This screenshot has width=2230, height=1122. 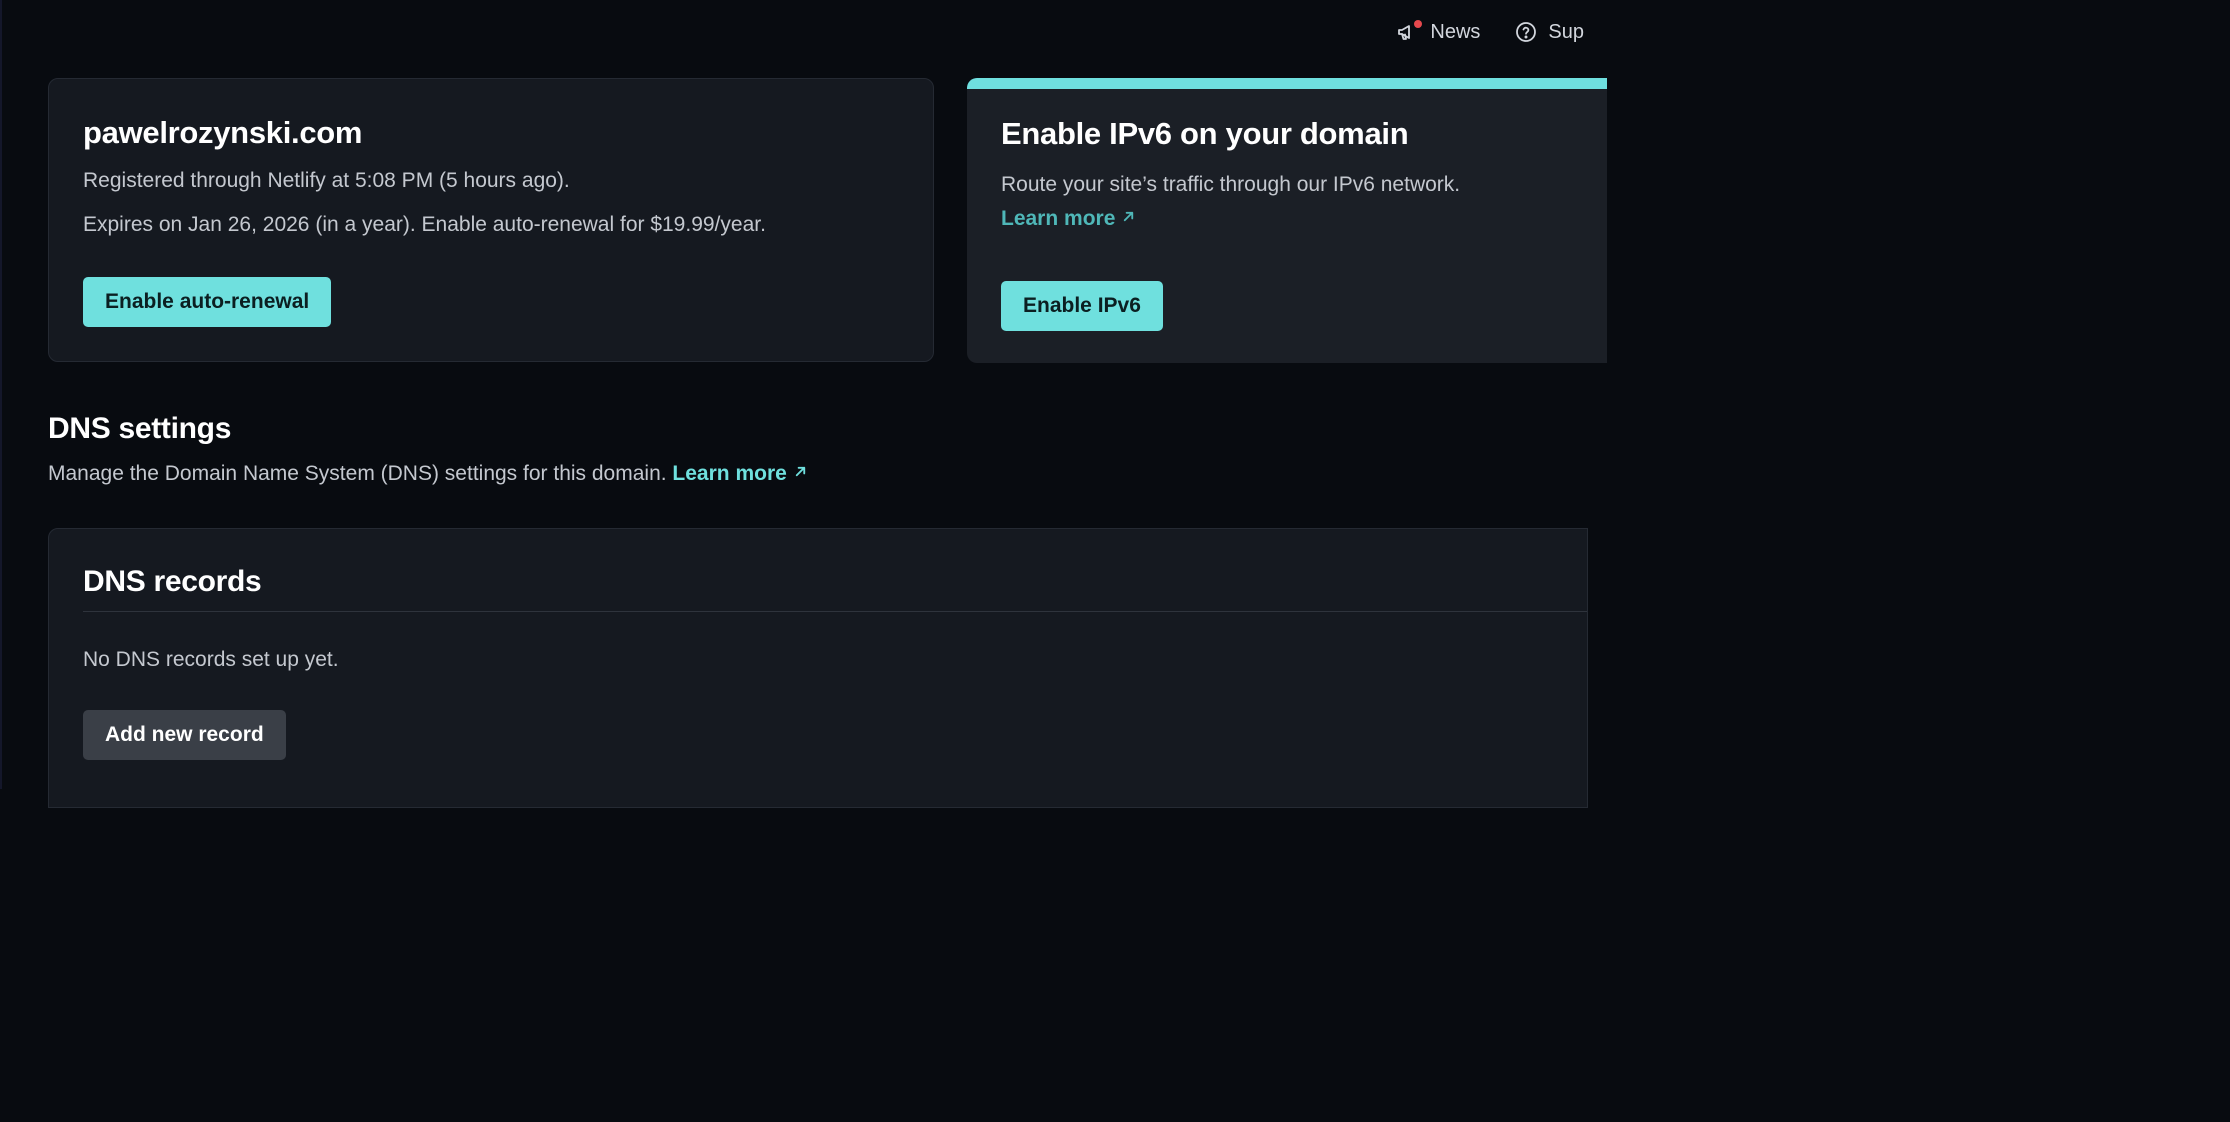 What do you see at coordinates (184, 735) in the screenshot?
I see `add-new-record-button: Add new record` at bounding box center [184, 735].